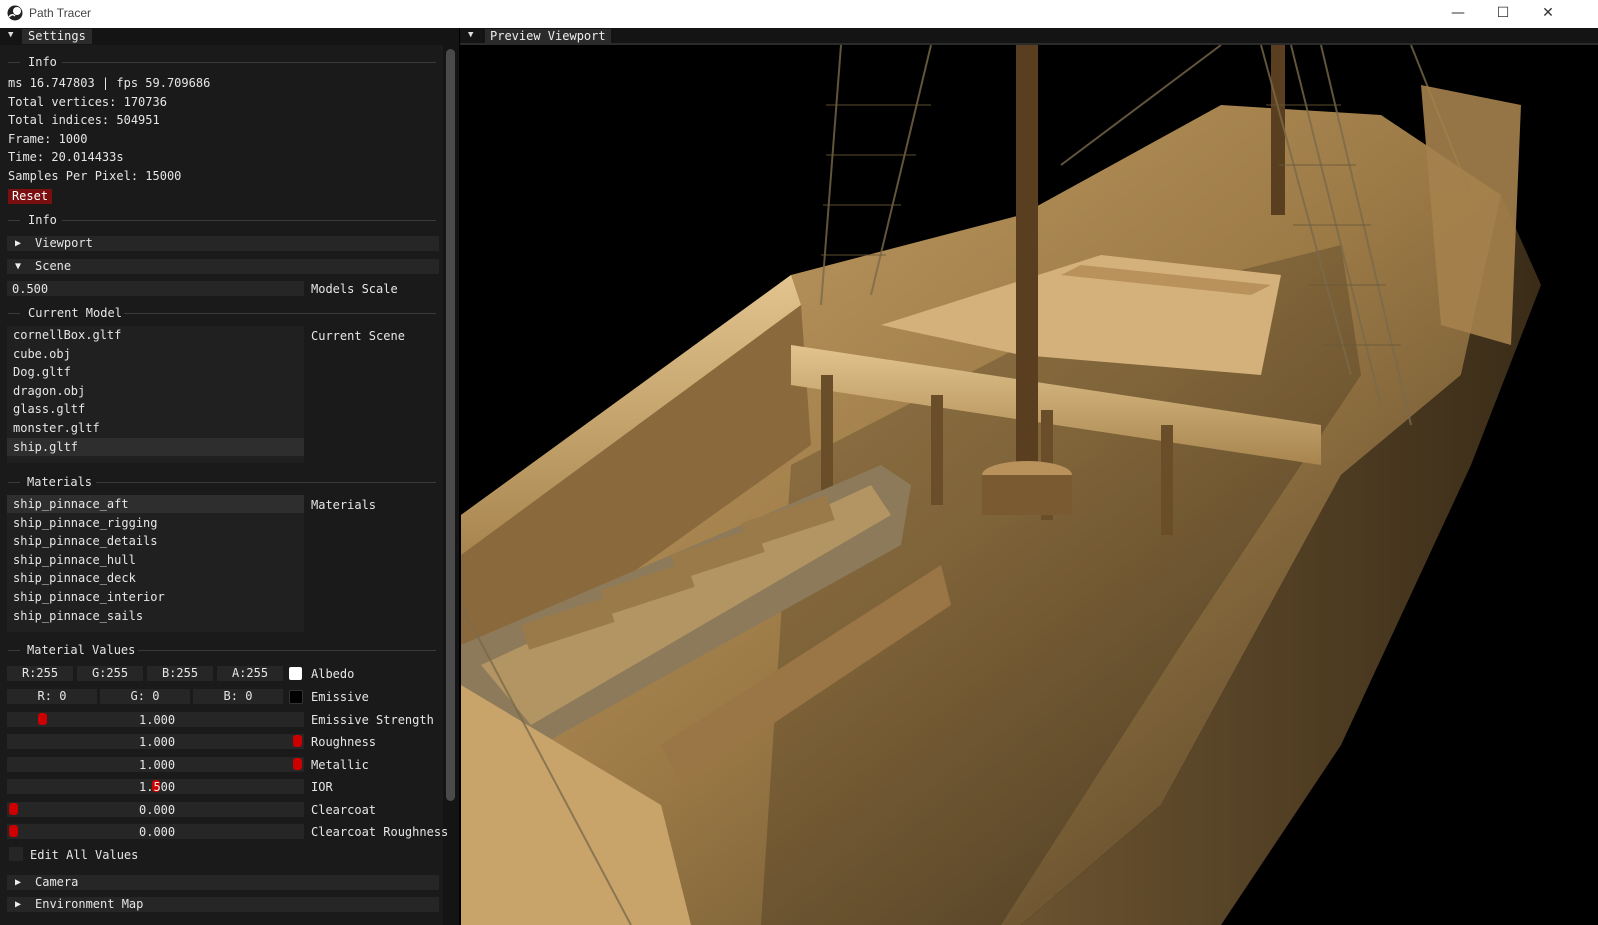  What do you see at coordinates (42, 220) in the screenshot?
I see `info-footer: Info` at bounding box center [42, 220].